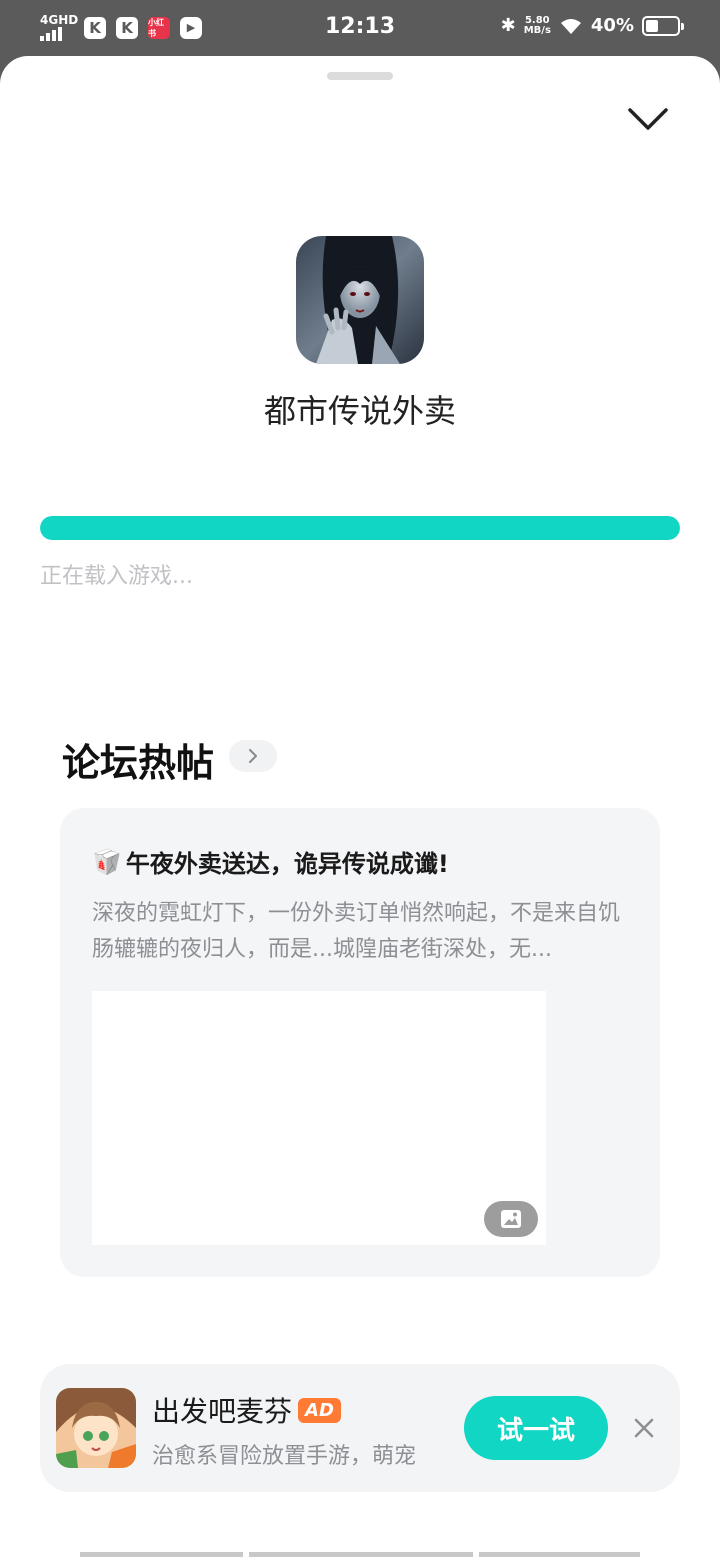  Describe the element at coordinates (360, 300) in the screenshot. I see `game-icon` at that location.